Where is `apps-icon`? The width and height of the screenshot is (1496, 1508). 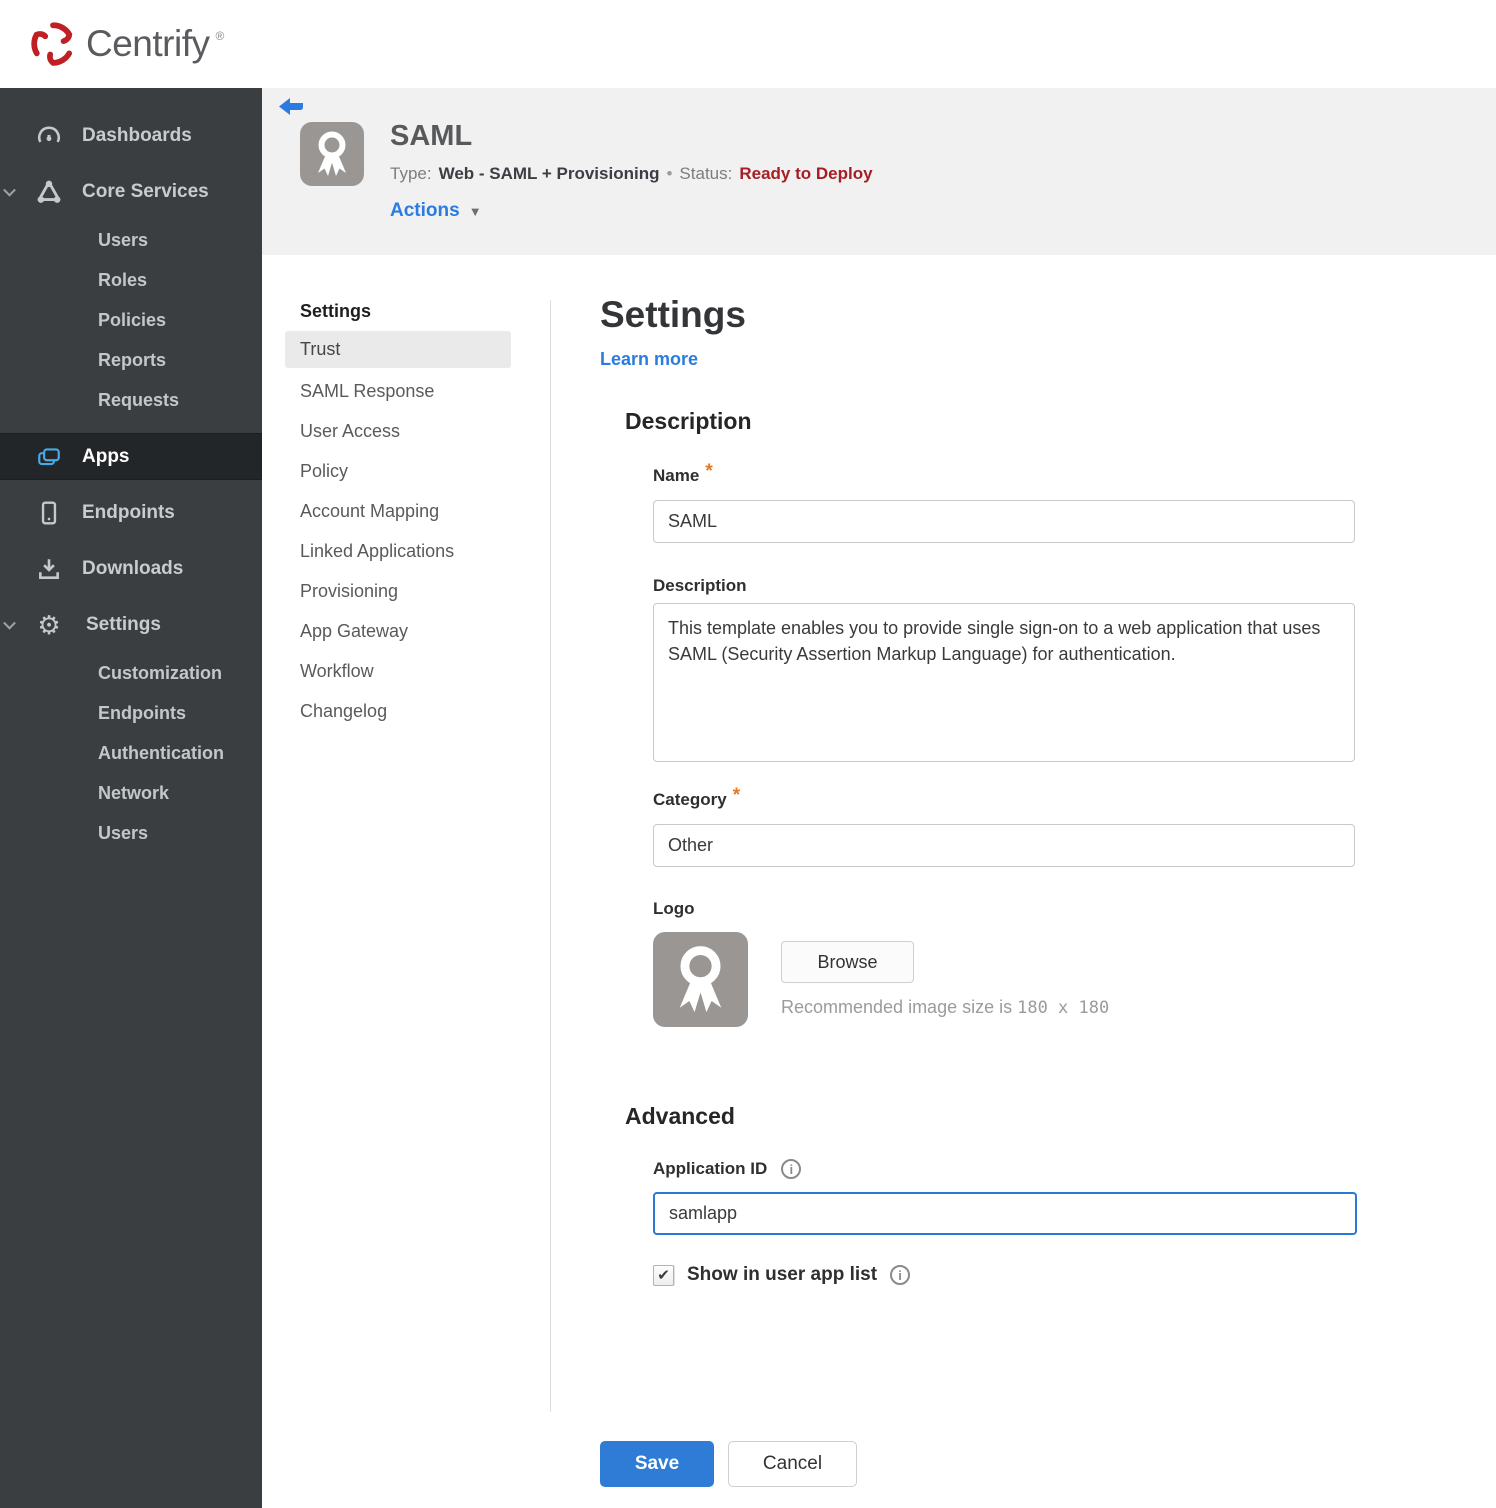
apps-icon is located at coordinates (49, 457).